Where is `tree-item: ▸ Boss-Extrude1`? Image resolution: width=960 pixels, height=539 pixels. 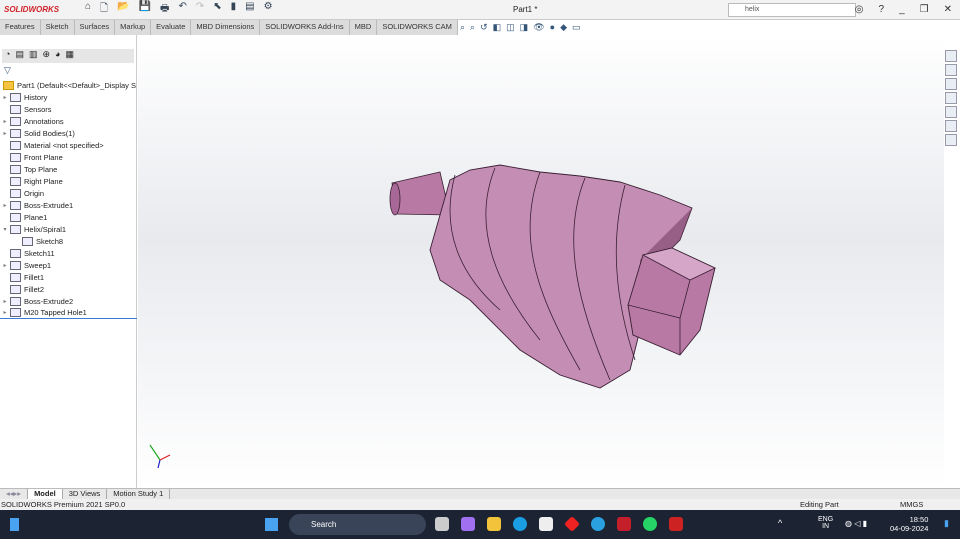 tree-item: ▸ Boss-Extrude1 is located at coordinates (68, 205).